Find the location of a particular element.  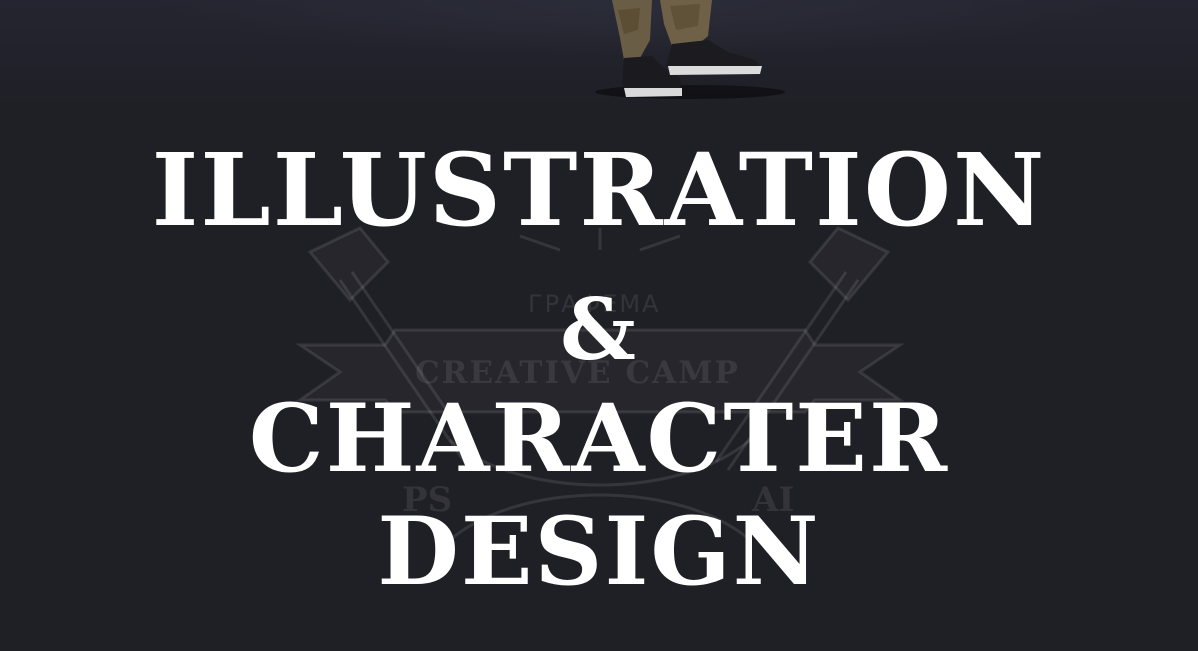

headline-design: DESIGN is located at coordinates (599, 552).